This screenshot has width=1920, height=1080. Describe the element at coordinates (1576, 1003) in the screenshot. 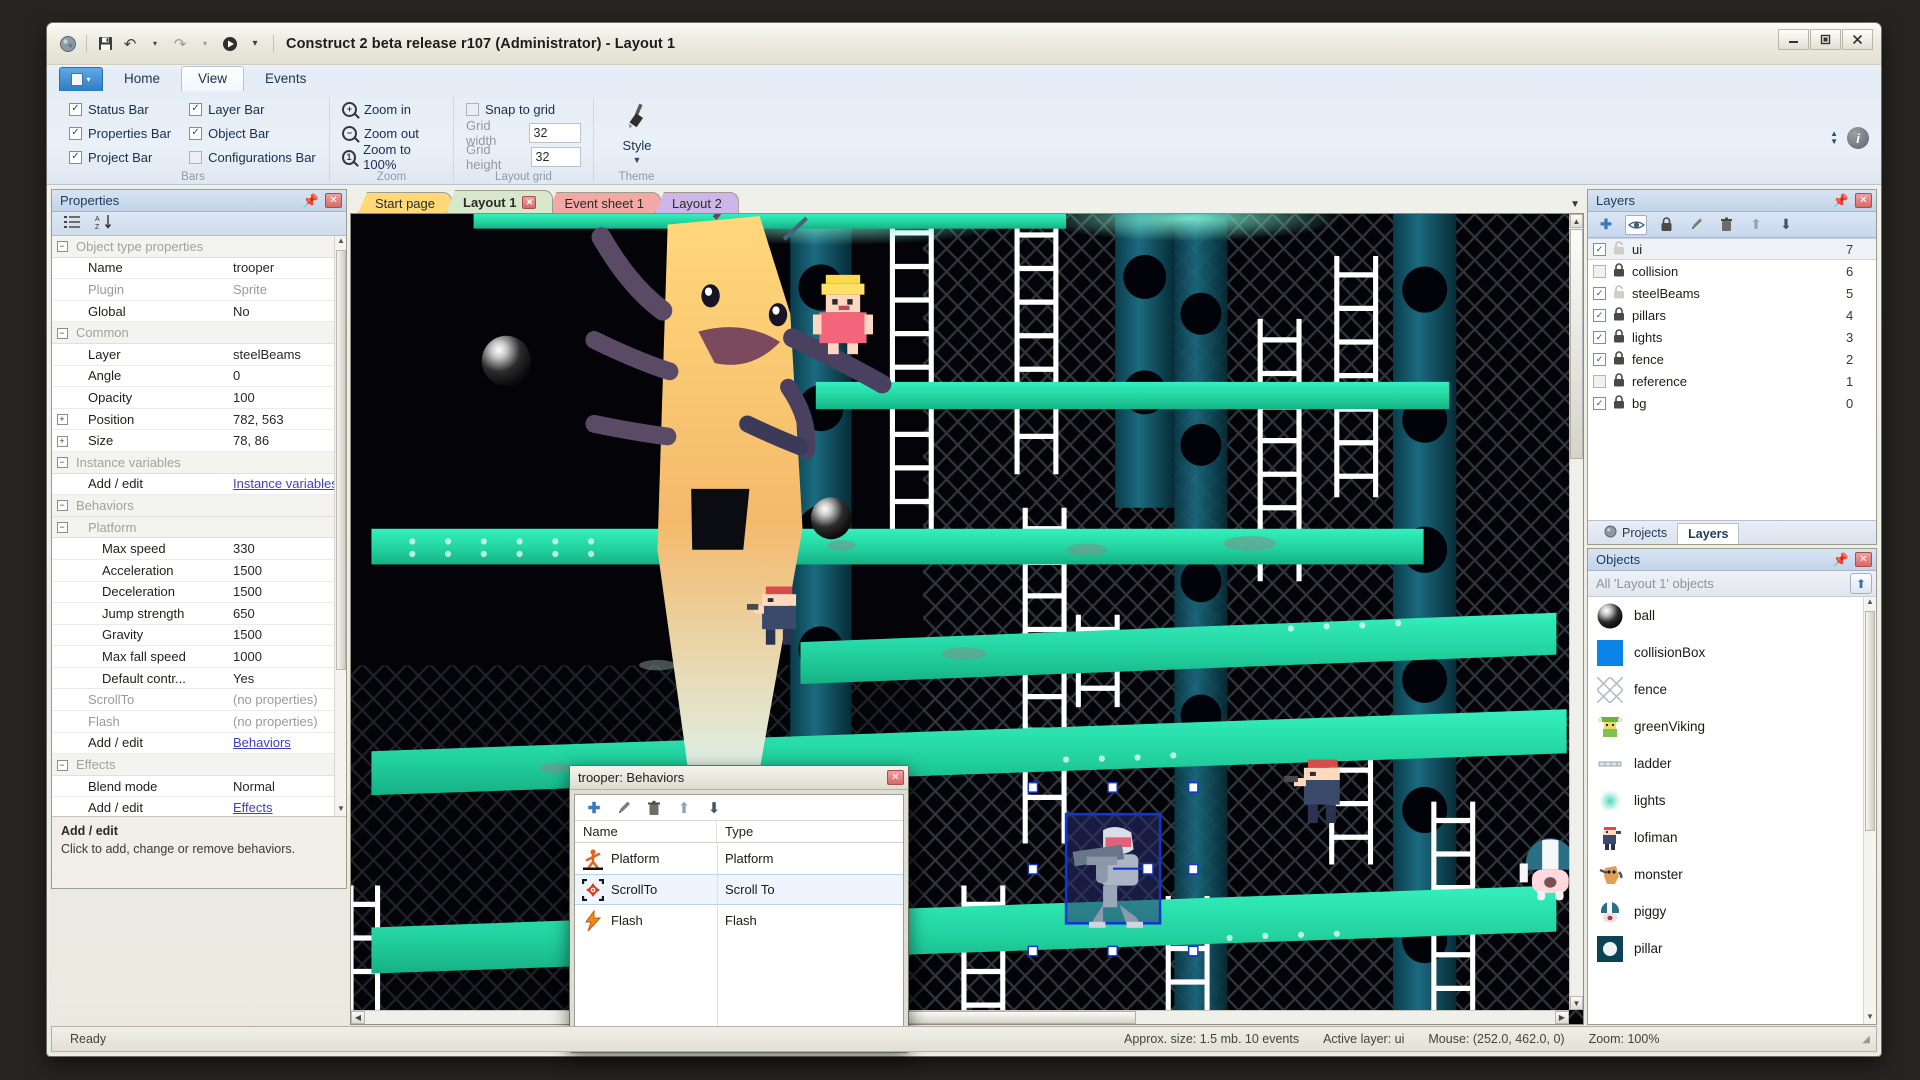

I see `scroll-down-icon: ▼` at that location.